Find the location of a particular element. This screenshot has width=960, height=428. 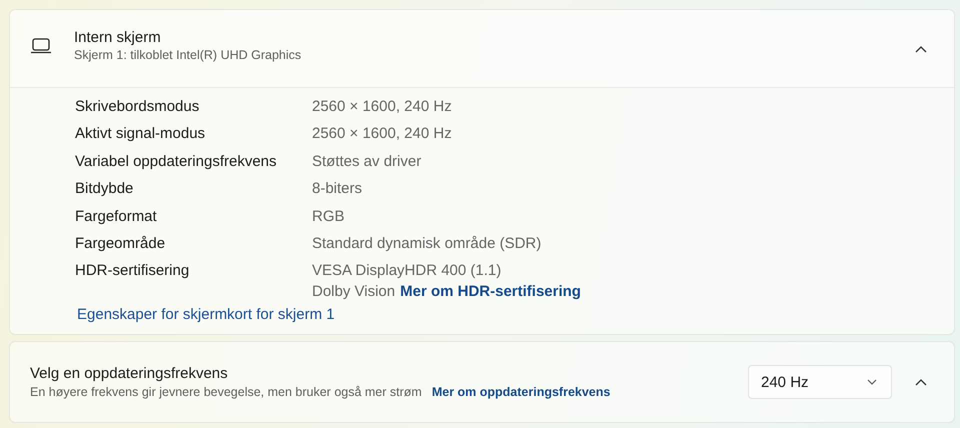

property-value: 8-biters is located at coordinates (337, 189).